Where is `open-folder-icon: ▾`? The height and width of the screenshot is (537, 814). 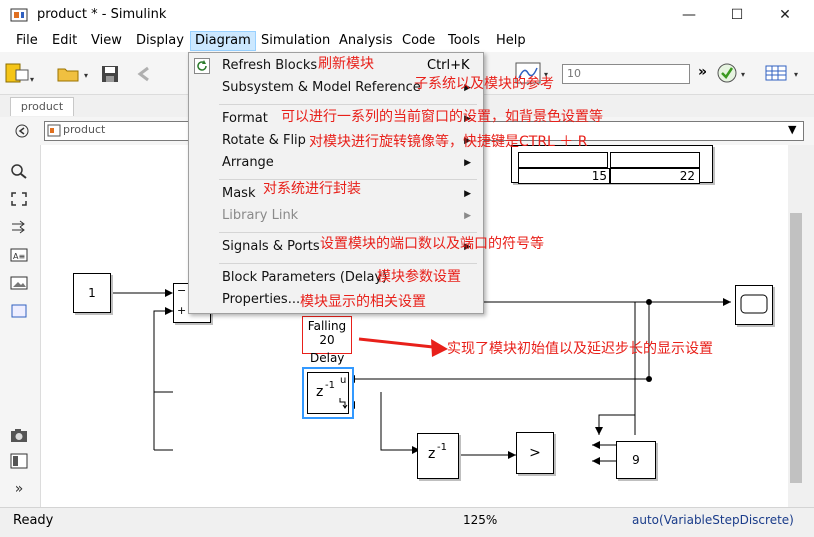 open-folder-icon: ▾ is located at coordinates (74, 74).